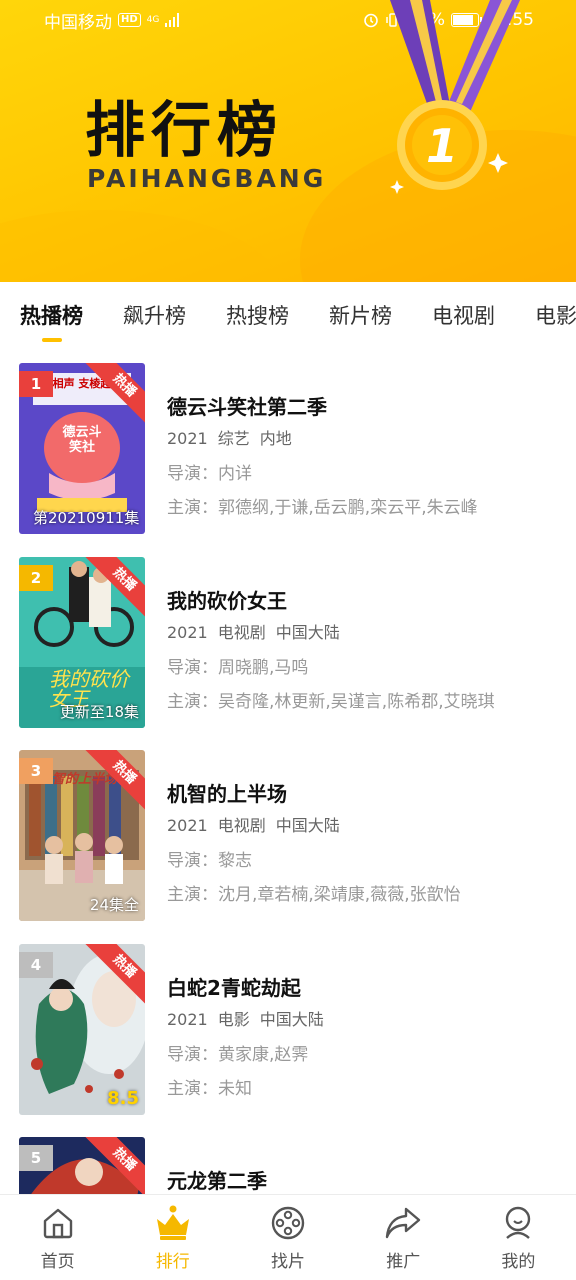 The width and height of the screenshot is (576, 1280). What do you see at coordinates (129, 20) in the screenshot?
I see `hd-badge: HD` at bounding box center [129, 20].